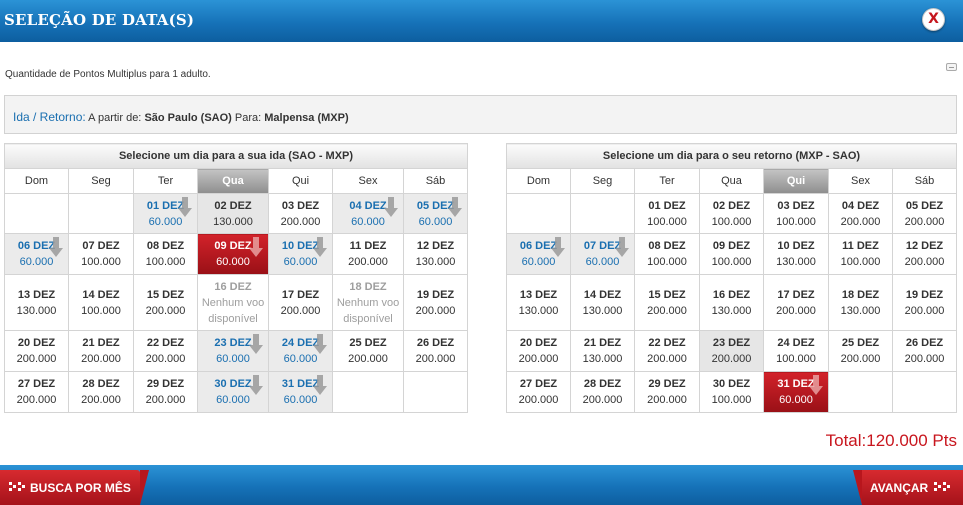  What do you see at coordinates (667, 294) in the screenshot?
I see `day-label: 15 DEZ` at bounding box center [667, 294].